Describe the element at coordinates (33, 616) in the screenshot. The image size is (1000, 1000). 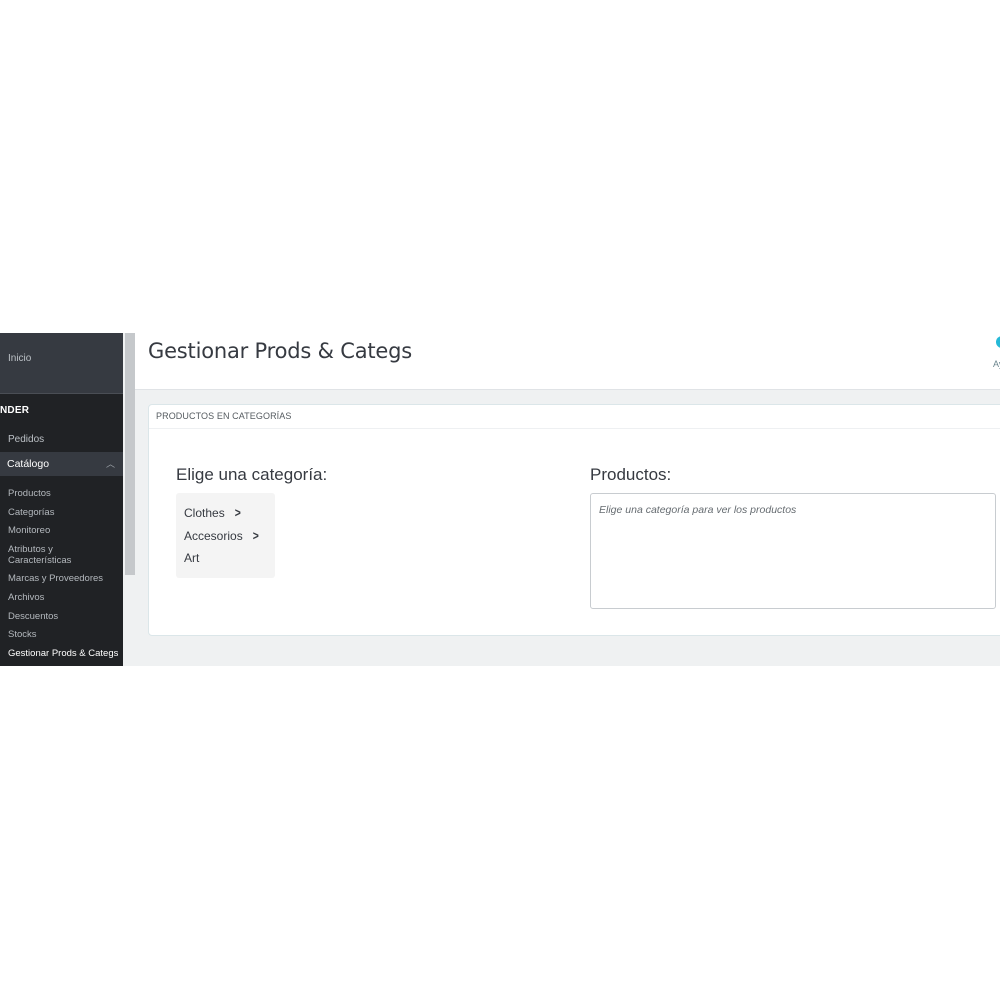
I see `sidebar-subitem-discounts: Descuentos` at that location.